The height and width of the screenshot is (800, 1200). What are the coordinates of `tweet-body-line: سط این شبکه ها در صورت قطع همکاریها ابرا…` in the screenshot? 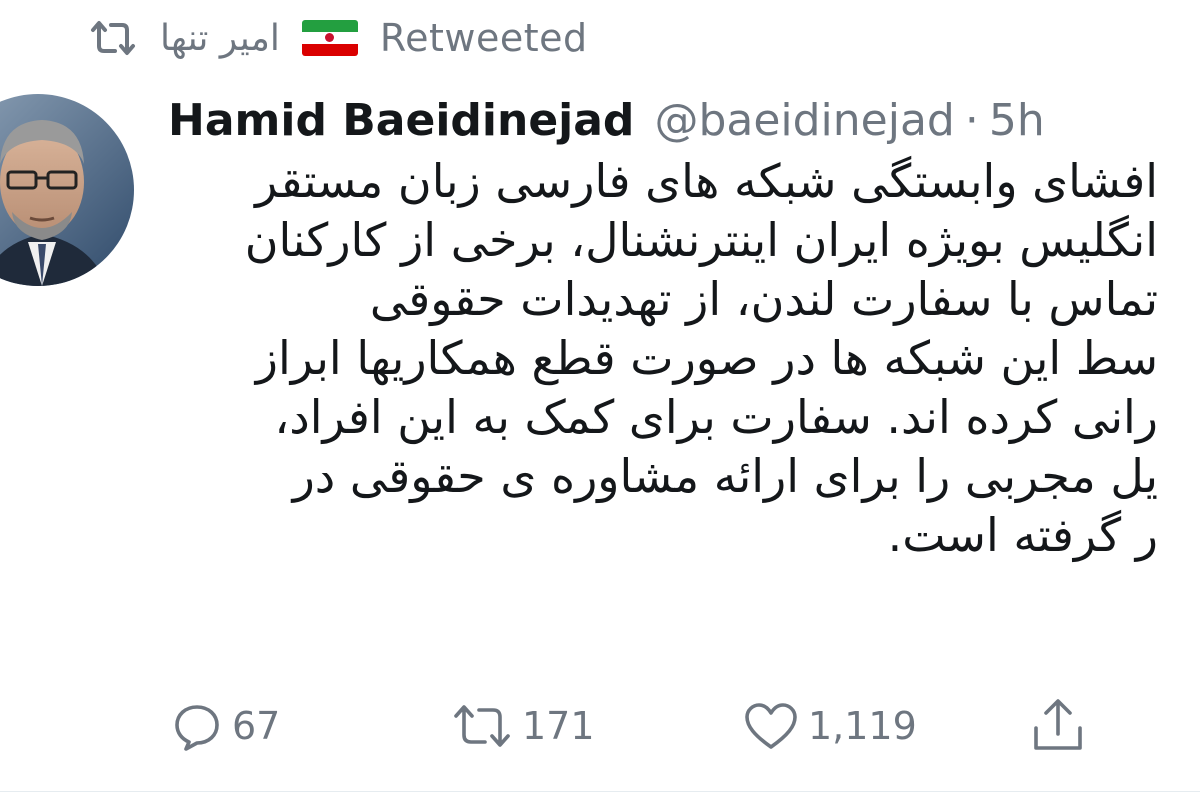 It's located at (706, 358).